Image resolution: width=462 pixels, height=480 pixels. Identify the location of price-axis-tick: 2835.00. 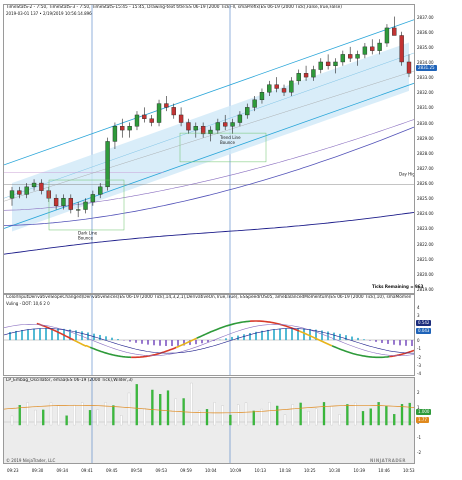
(425, 47).